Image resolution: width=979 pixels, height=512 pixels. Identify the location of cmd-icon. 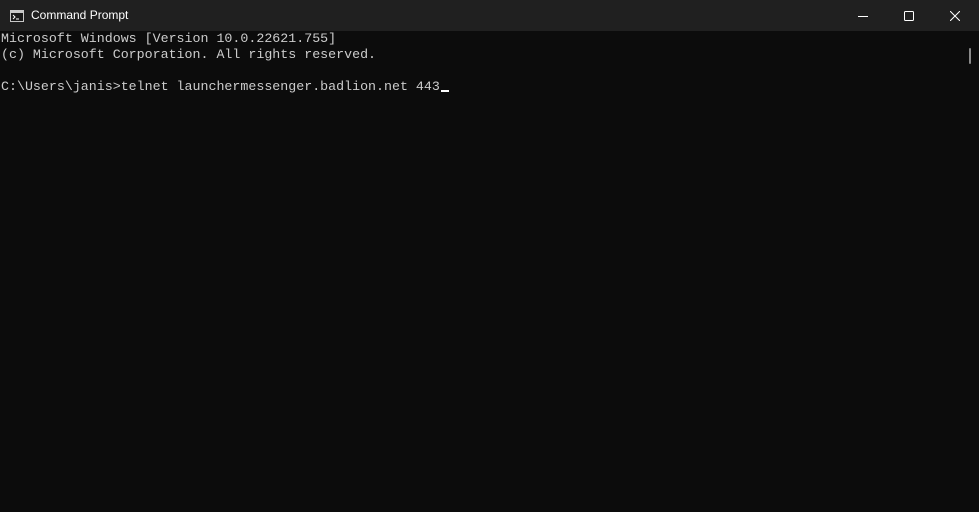
(17, 15).